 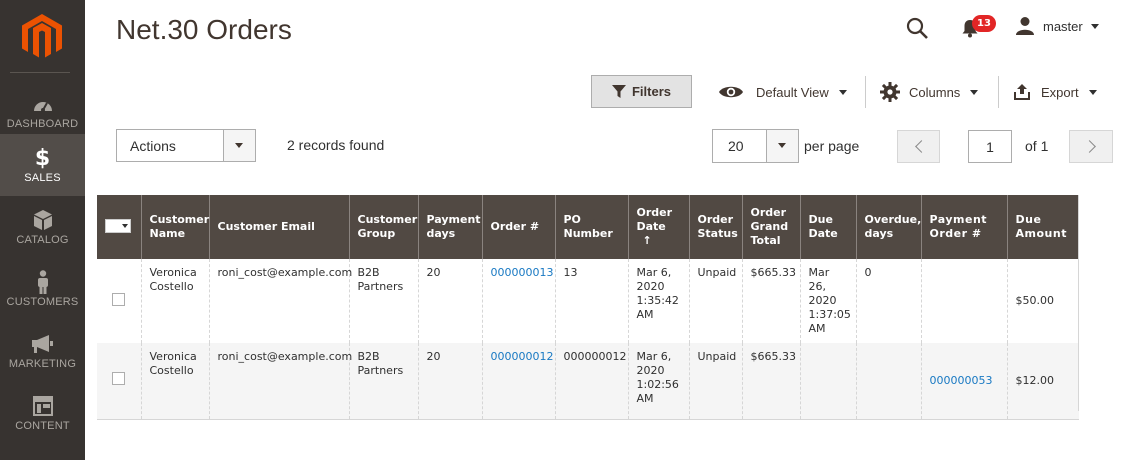 I want to click on cell-order-date: Mar 6, 2020 1:02:56 AM, so click(x=658, y=381).